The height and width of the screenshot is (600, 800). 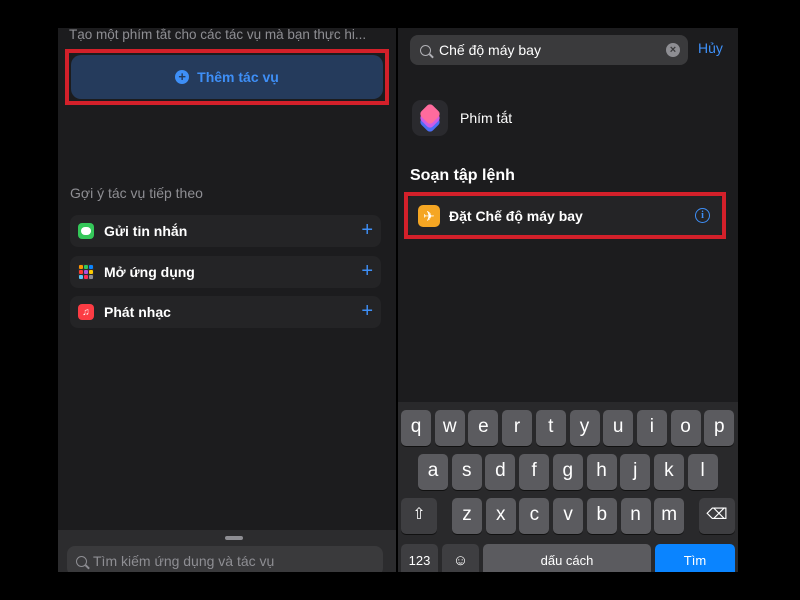 I want to click on key-u: u, so click(x=618, y=428).